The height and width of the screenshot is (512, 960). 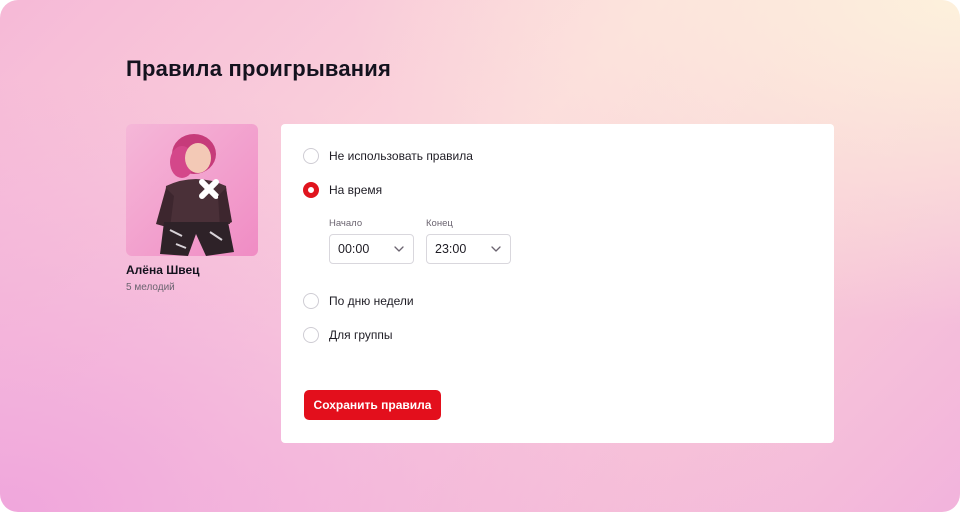 What do you see at coordinates (356, 190) in the screenshot?
I see `radio-label: На время` at bounding box center [356, 190].